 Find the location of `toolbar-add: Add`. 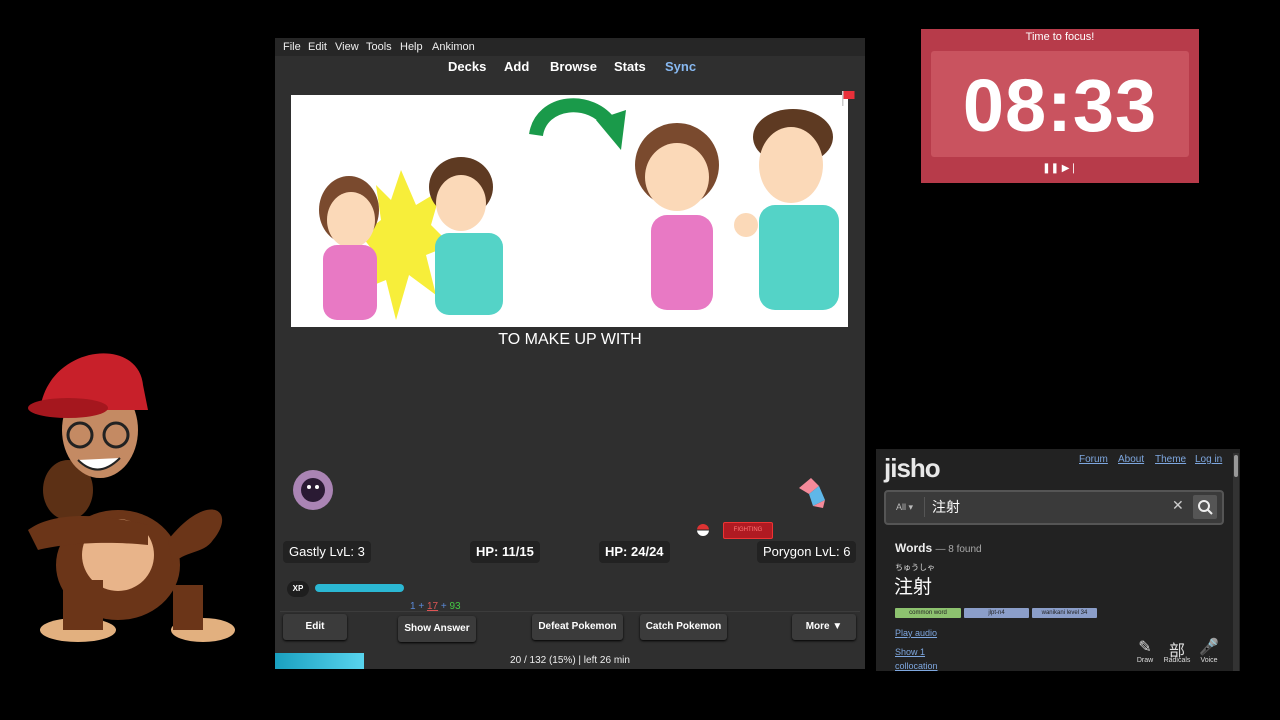

toolbar-add: Add is located at coordinates (516, 66).